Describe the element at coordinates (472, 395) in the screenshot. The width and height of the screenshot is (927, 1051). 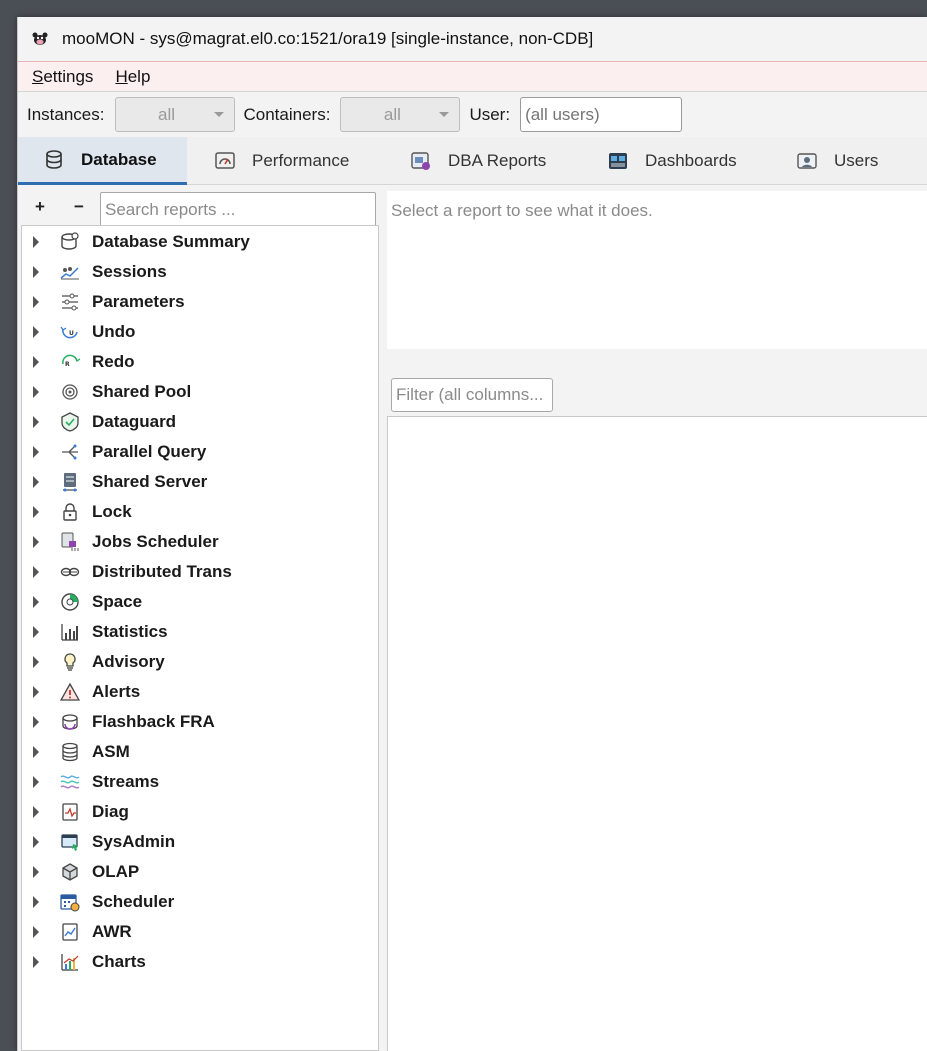
I see `filter-columns-input` at that location.